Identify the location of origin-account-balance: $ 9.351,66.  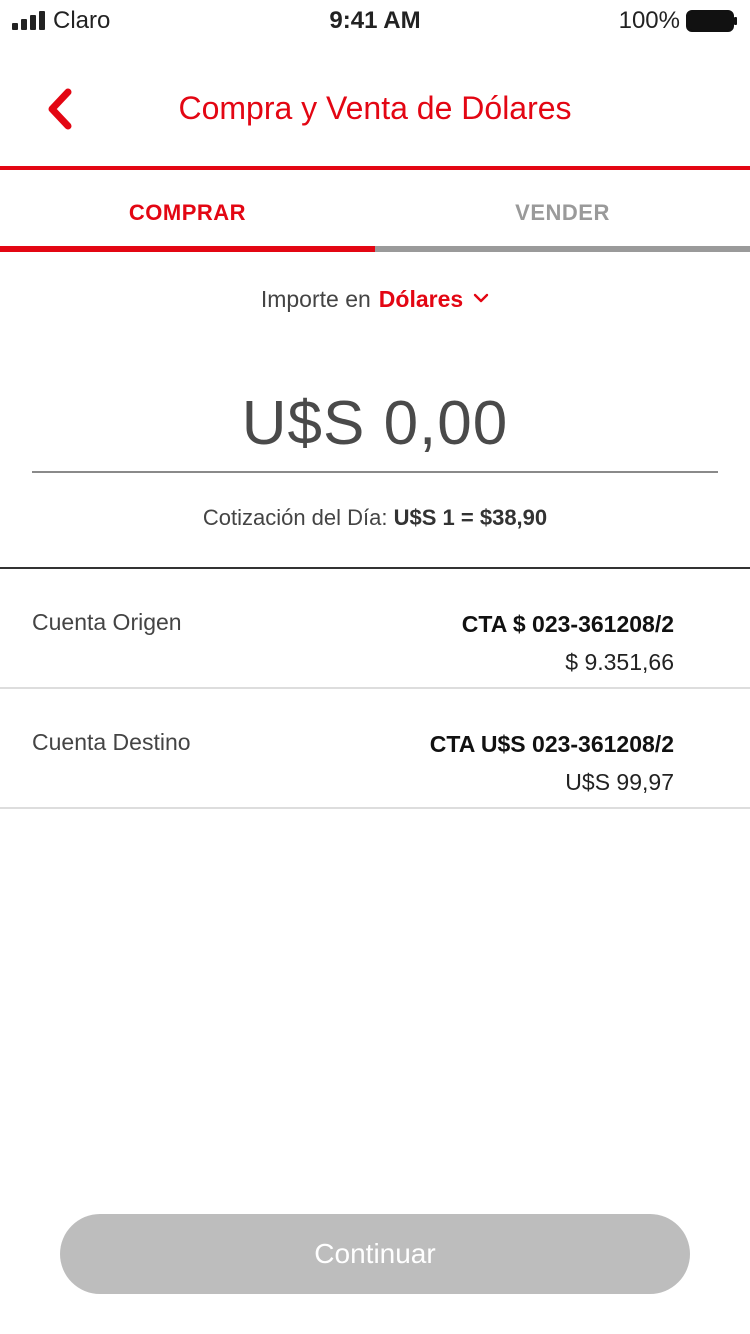
(619, 662).